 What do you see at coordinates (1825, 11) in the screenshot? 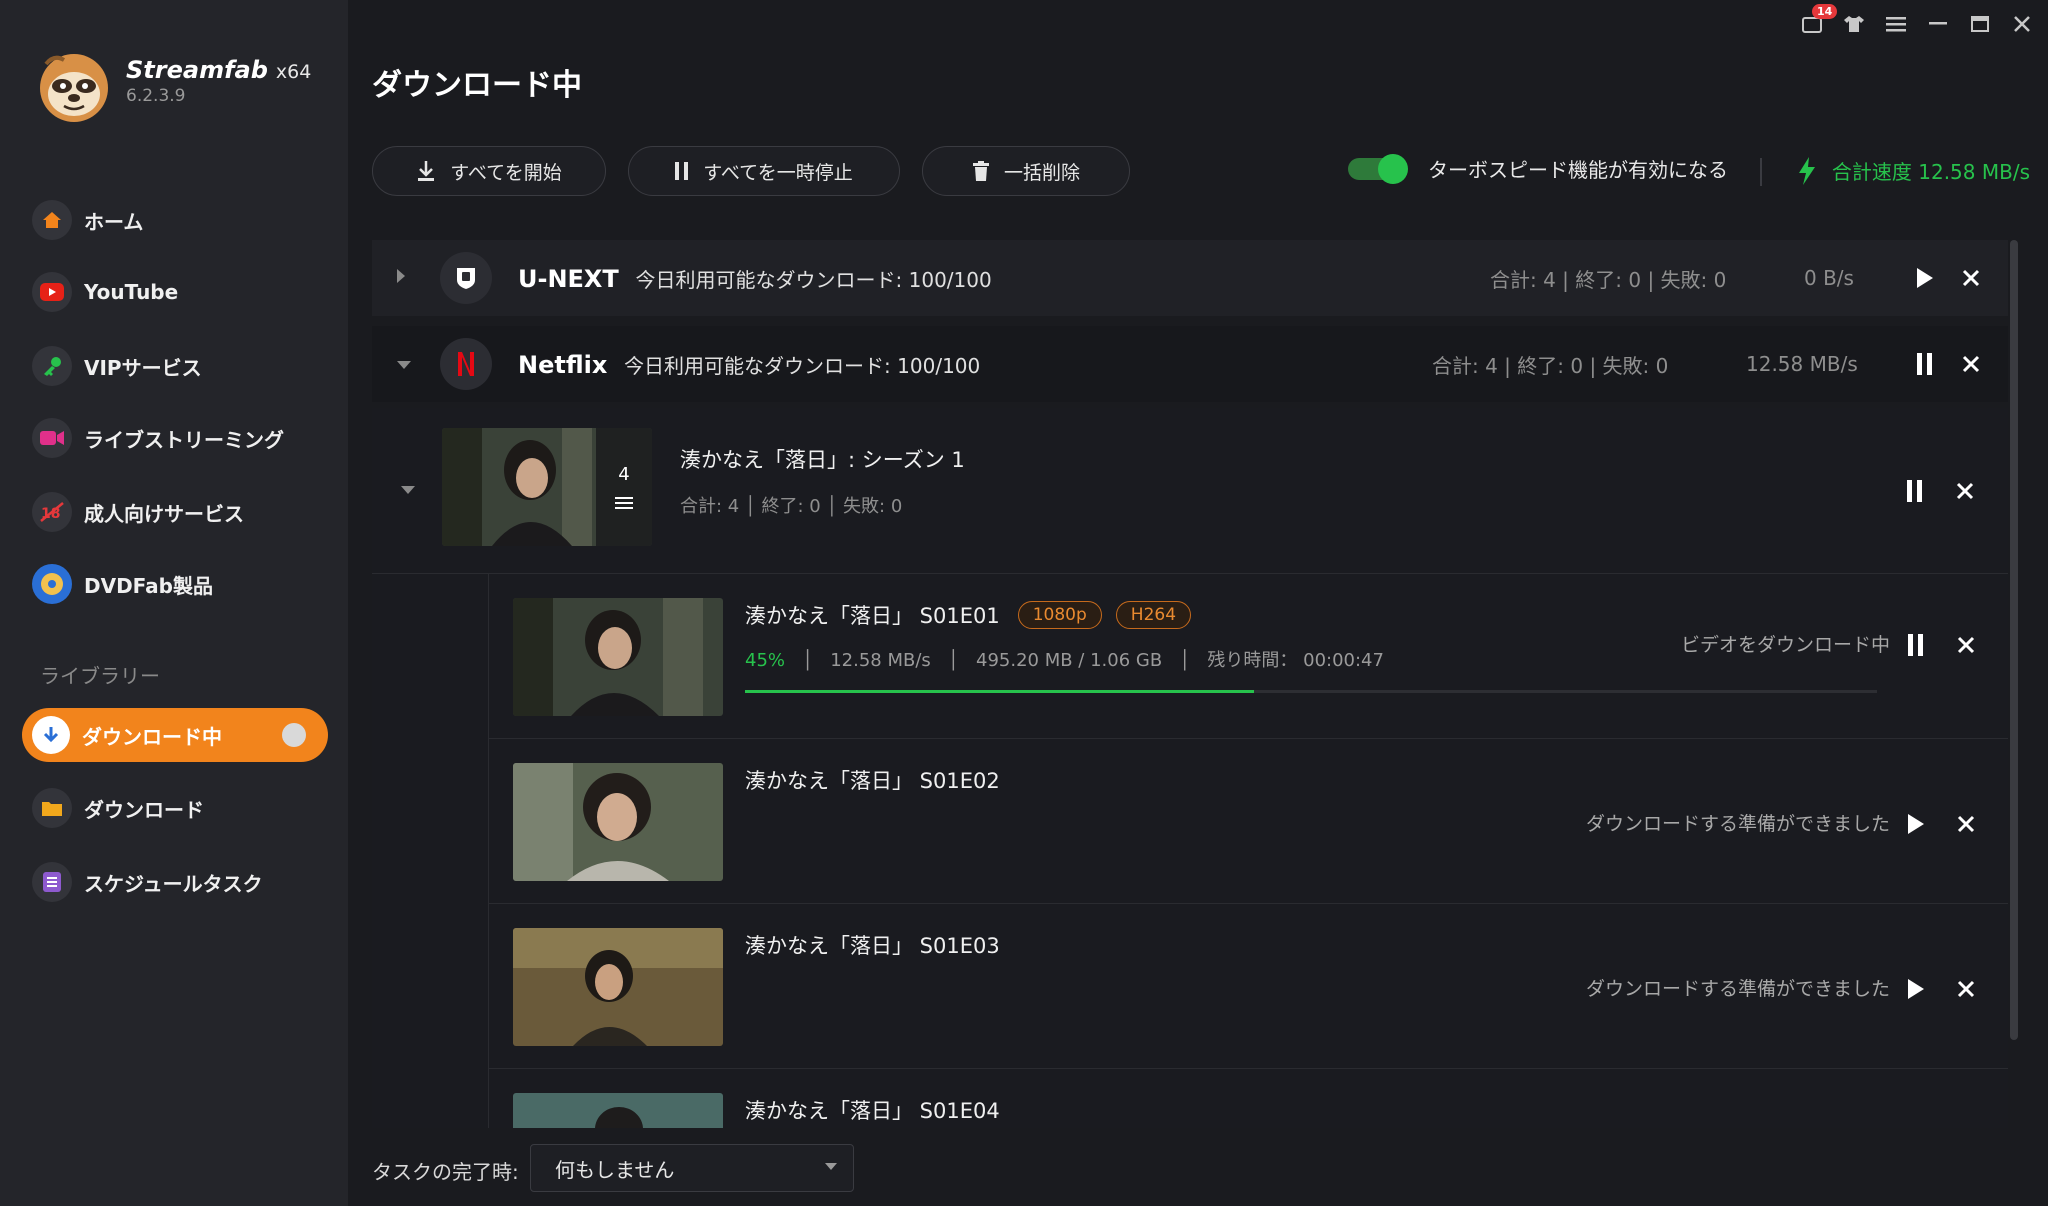
I see `notification-badge: 14` at bounding box center [1825, 11].